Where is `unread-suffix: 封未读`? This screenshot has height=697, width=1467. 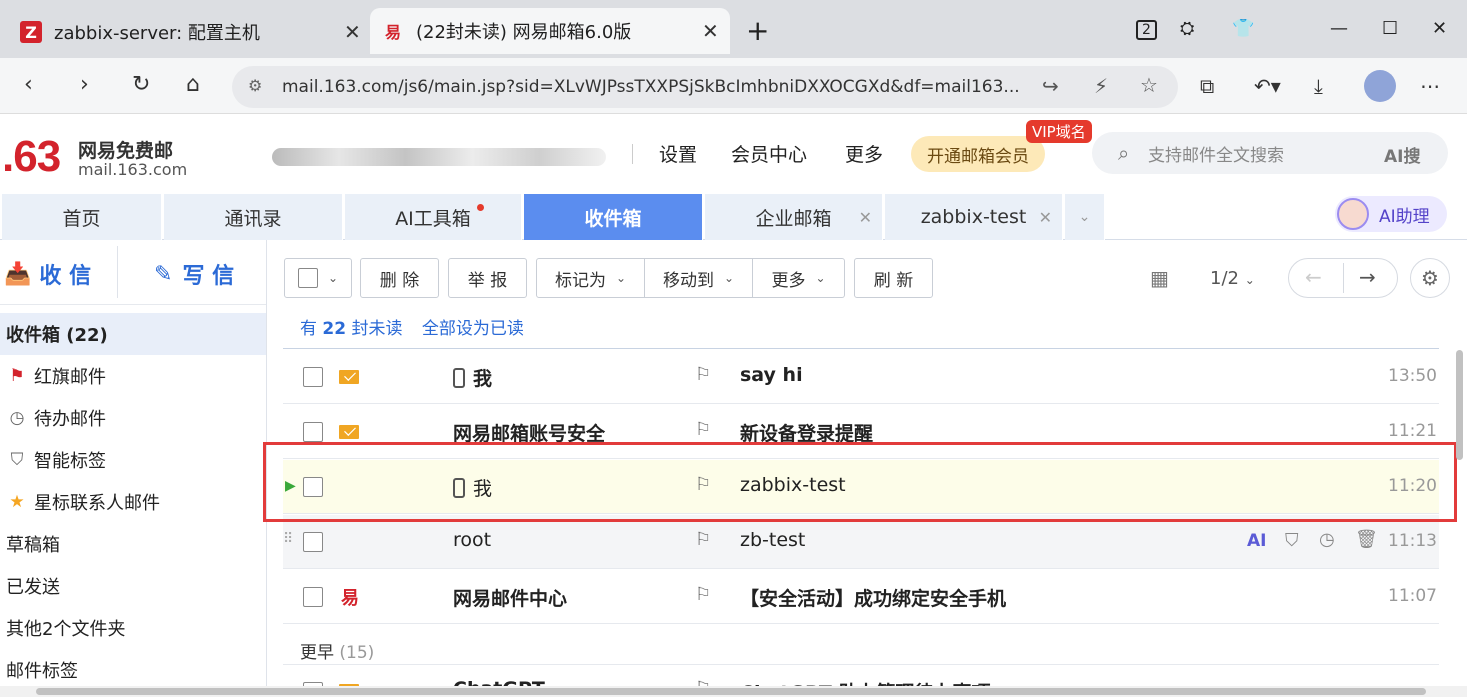 unread-suffix: 封未读 is located at coordinates (377, 329).